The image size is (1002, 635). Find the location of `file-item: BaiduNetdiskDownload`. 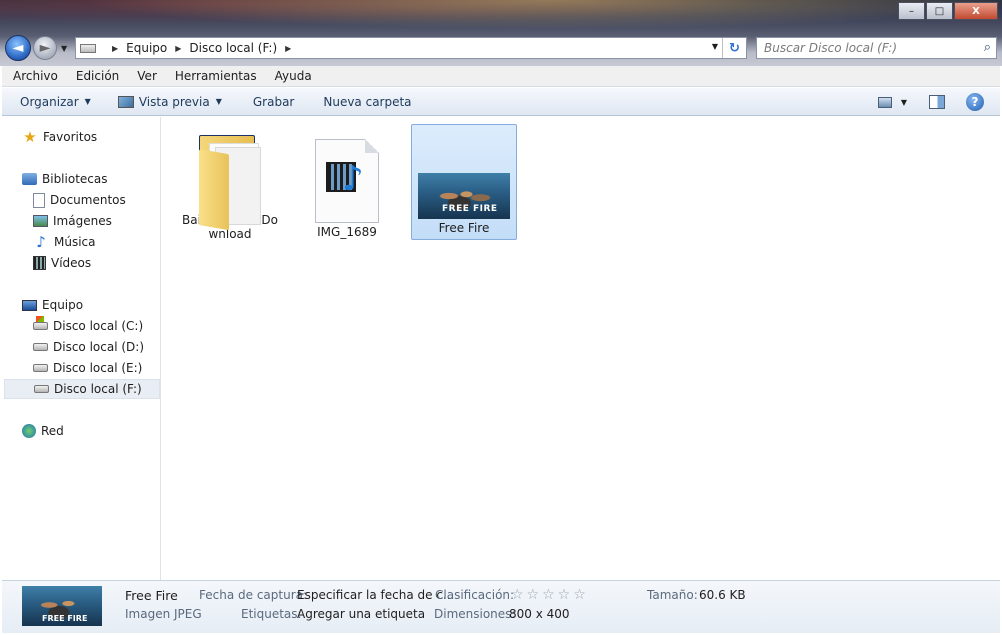

file-item: BaiduNetdiskDownload is located at coordinates (230, 183).